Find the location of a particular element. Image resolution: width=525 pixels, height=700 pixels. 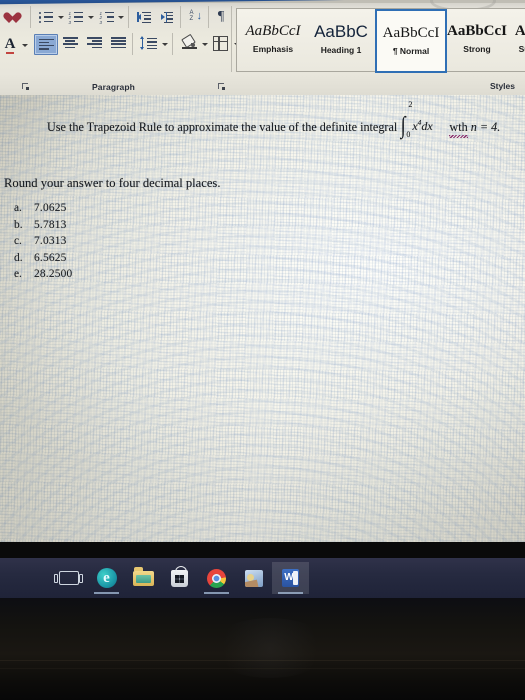

borders-button is located at coordinates (220, 43).